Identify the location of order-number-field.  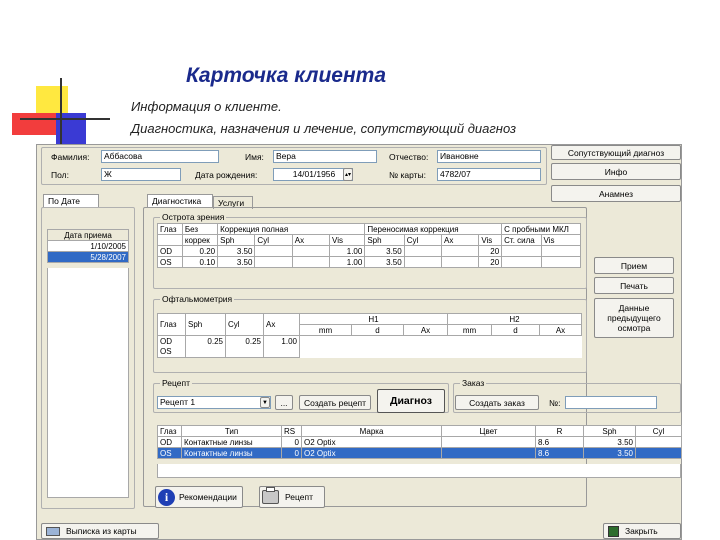
(611, 402).